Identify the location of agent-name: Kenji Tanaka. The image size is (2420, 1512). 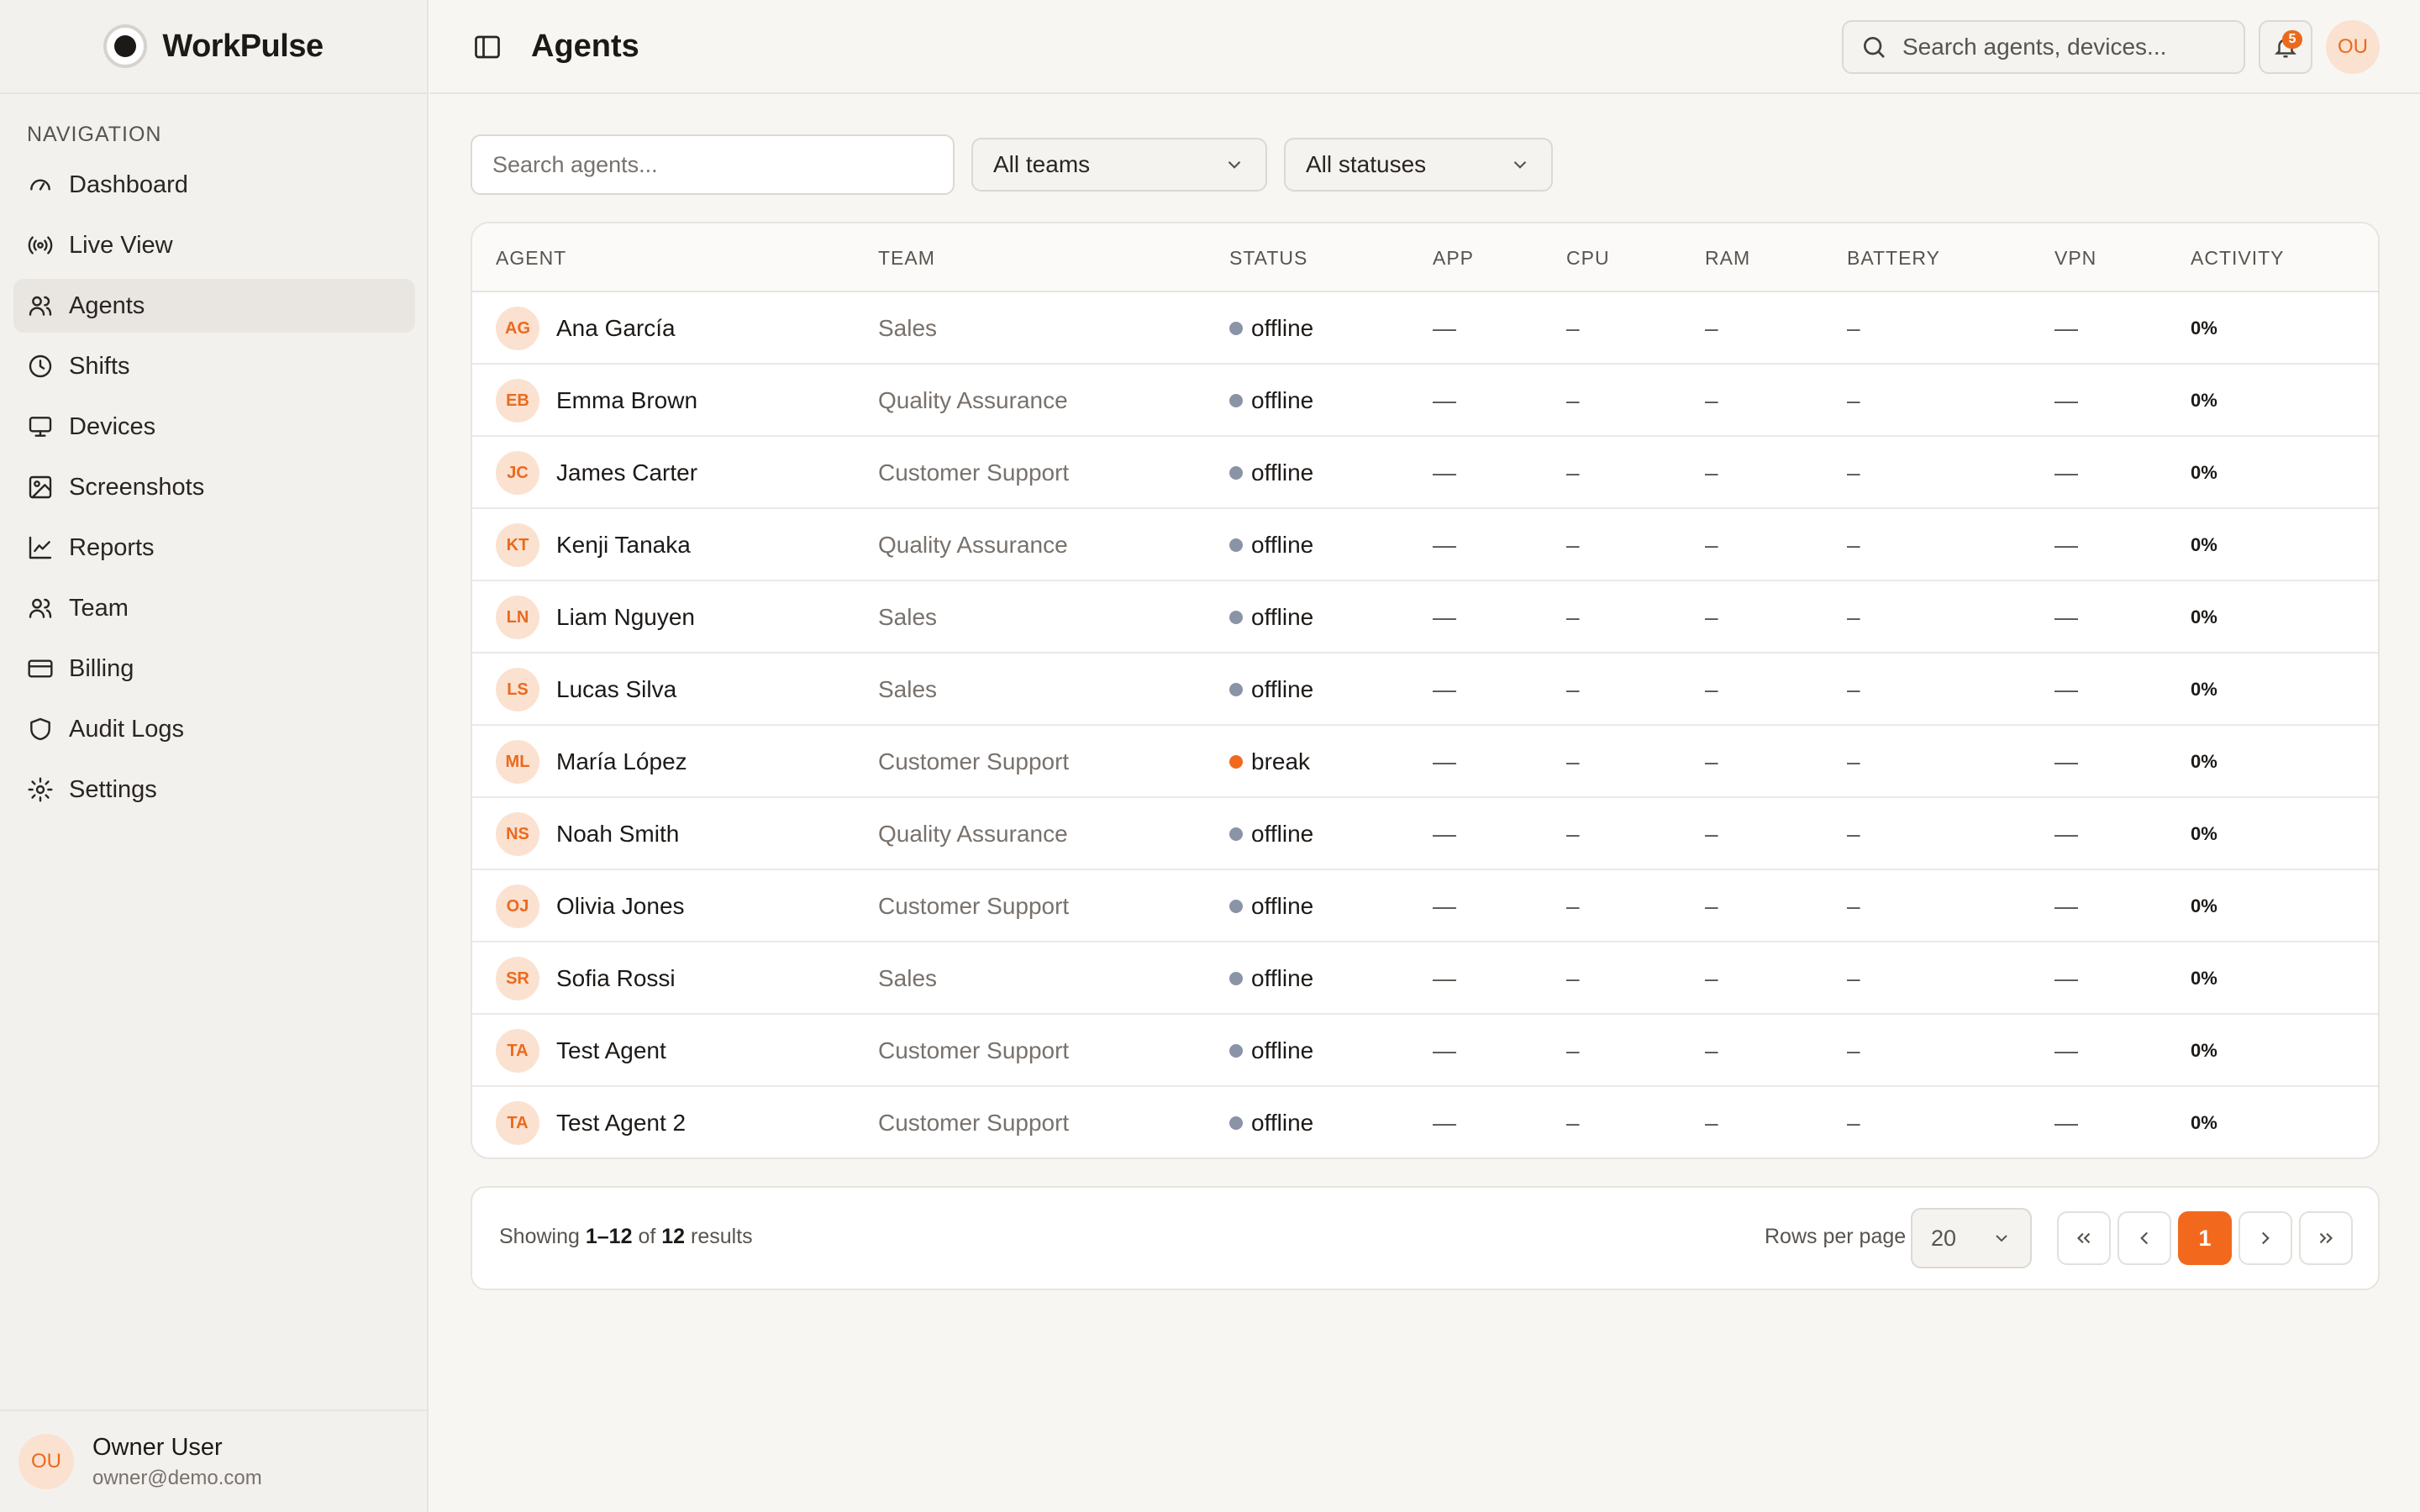
(623, 545).